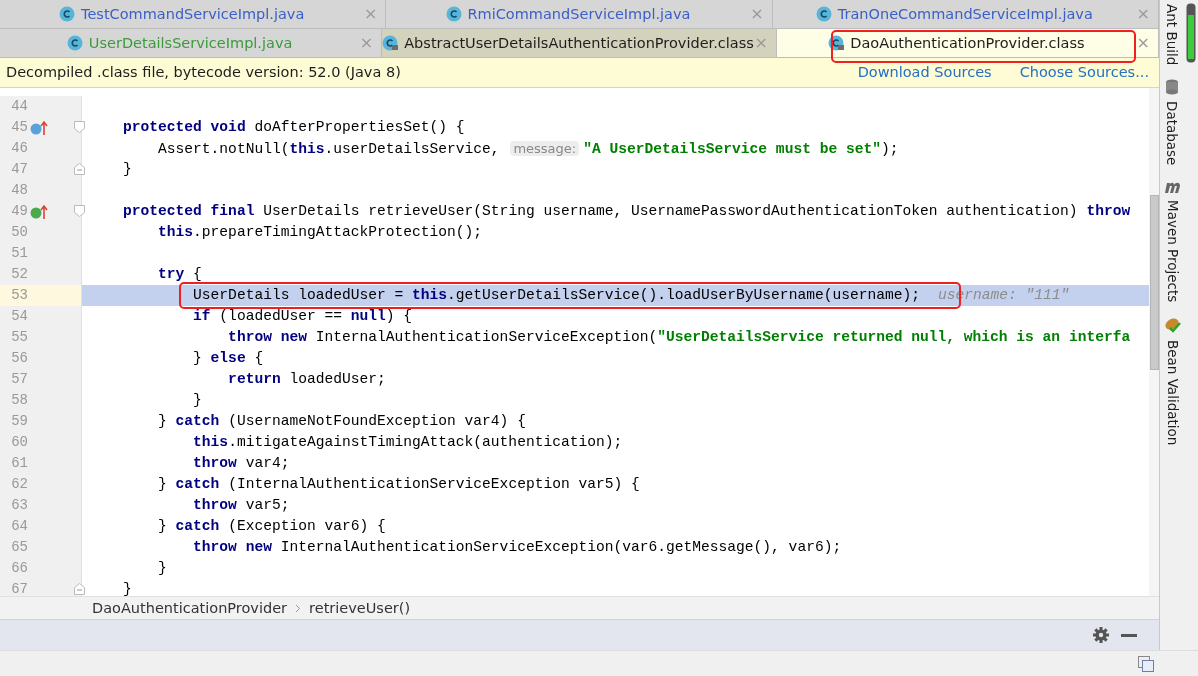 This screenshot has height=676, width=1198. I want to click on decompiled-notice: Decompiled .class file, bytecode version: 52.0 (Java 8), so click(204, 72).